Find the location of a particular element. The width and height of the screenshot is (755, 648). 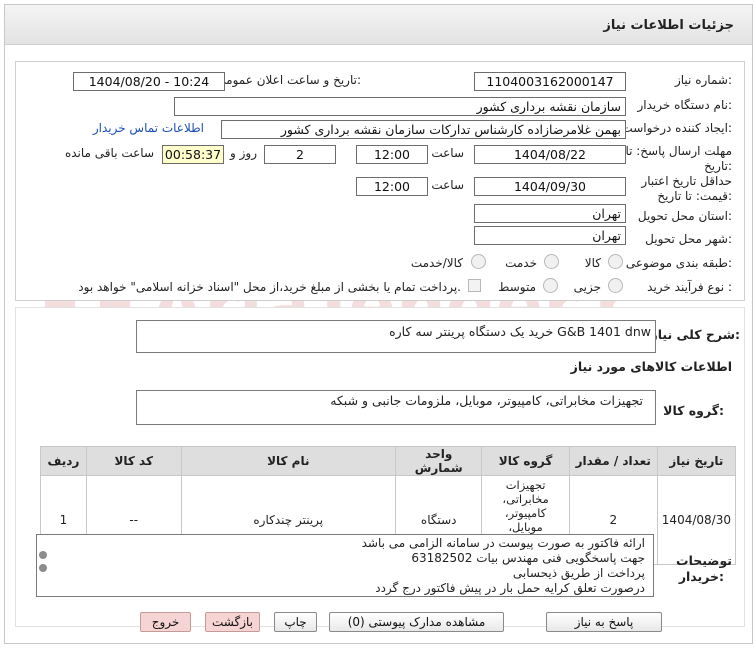

goods-info-heading: اطلاعات کالاهای مورد نیاز is located at coordinates (651, 366).